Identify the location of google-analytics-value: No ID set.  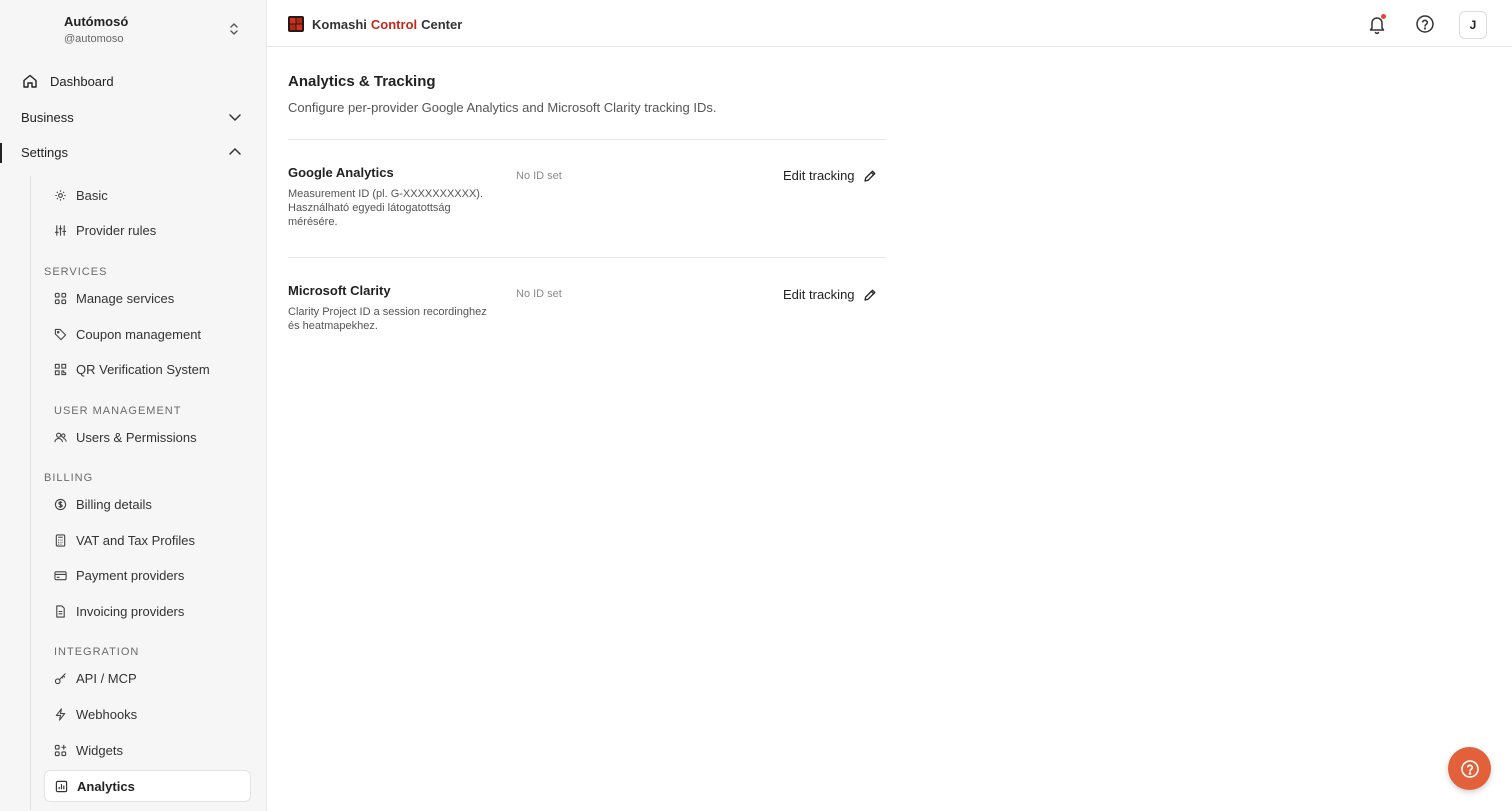
(539, 176).